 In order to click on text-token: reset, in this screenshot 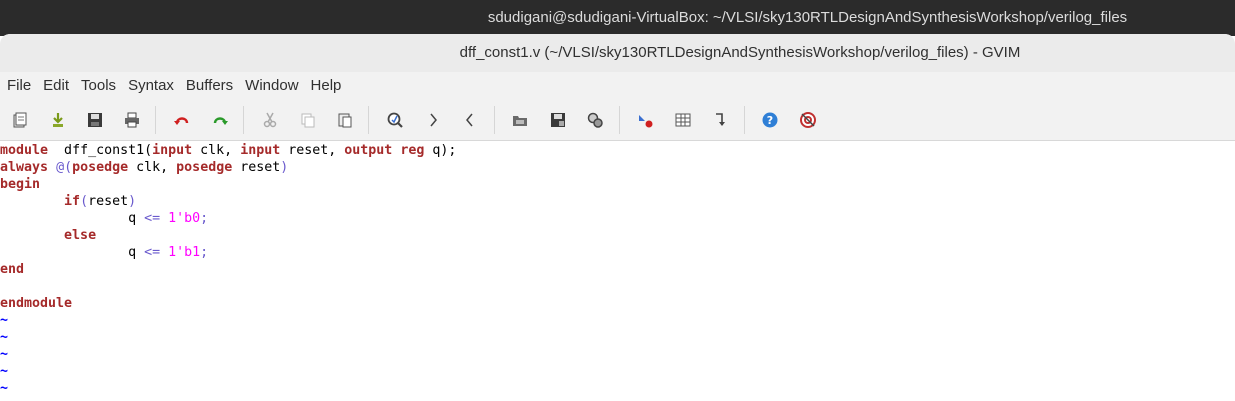, I will do `click(312, 150)`.